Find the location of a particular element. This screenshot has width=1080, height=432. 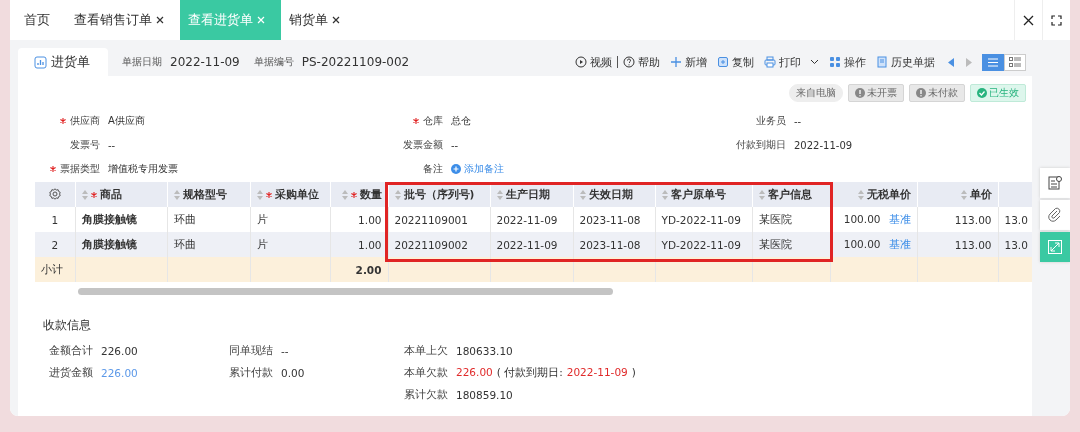

note-button is located at coordinates (1055, 183).